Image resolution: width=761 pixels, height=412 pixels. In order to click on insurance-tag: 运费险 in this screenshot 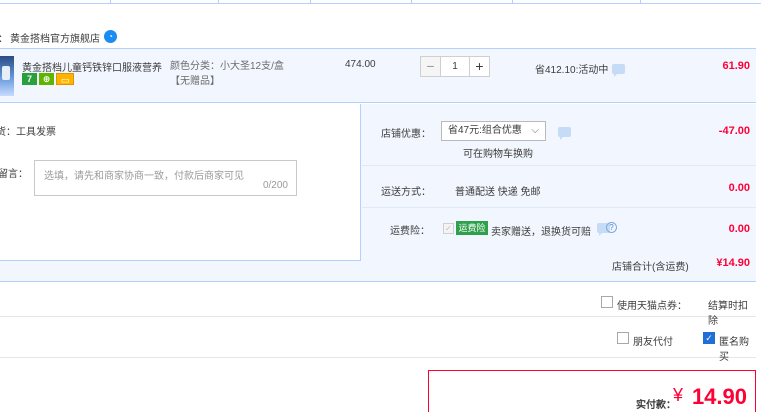, I will do `click(472, 228)`.